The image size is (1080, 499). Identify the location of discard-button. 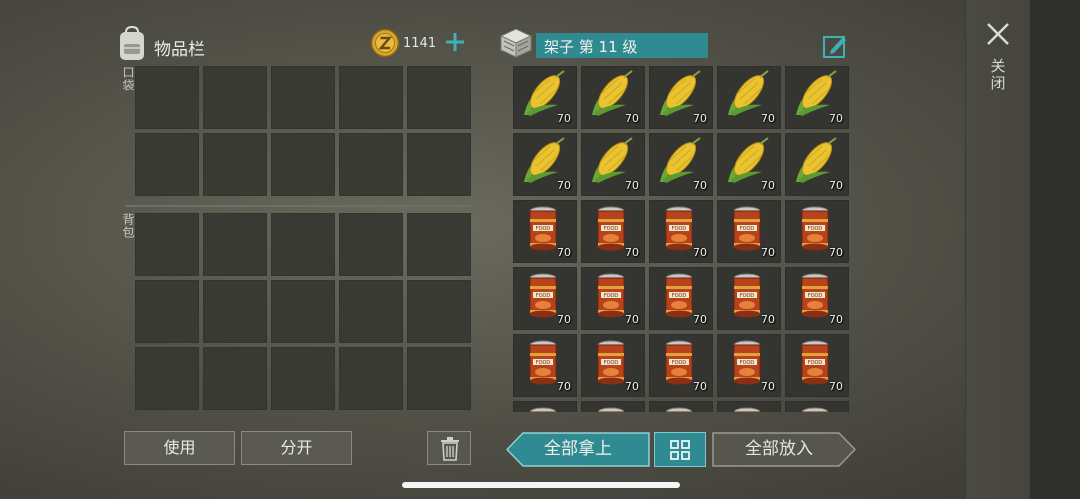
(449, 448).